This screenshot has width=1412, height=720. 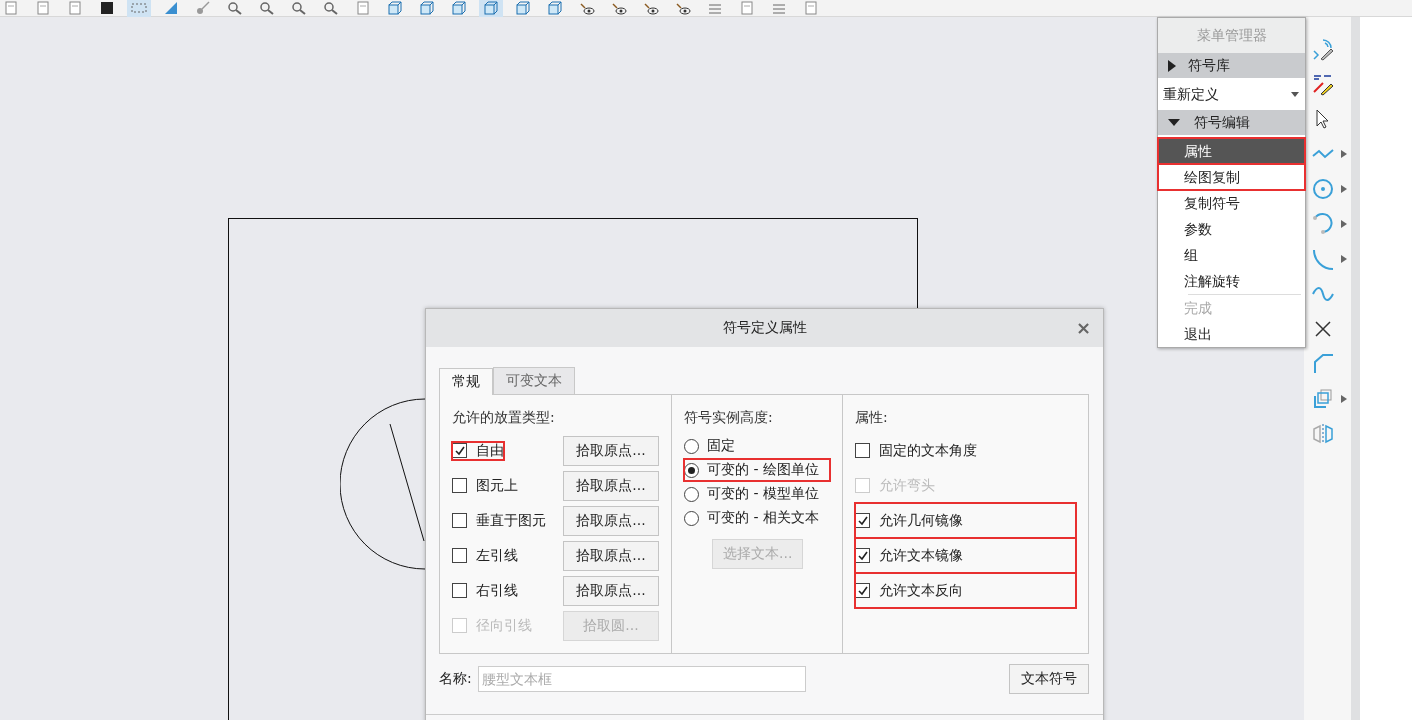 I want to click on arc-icon, so click(x=1323, y=224).